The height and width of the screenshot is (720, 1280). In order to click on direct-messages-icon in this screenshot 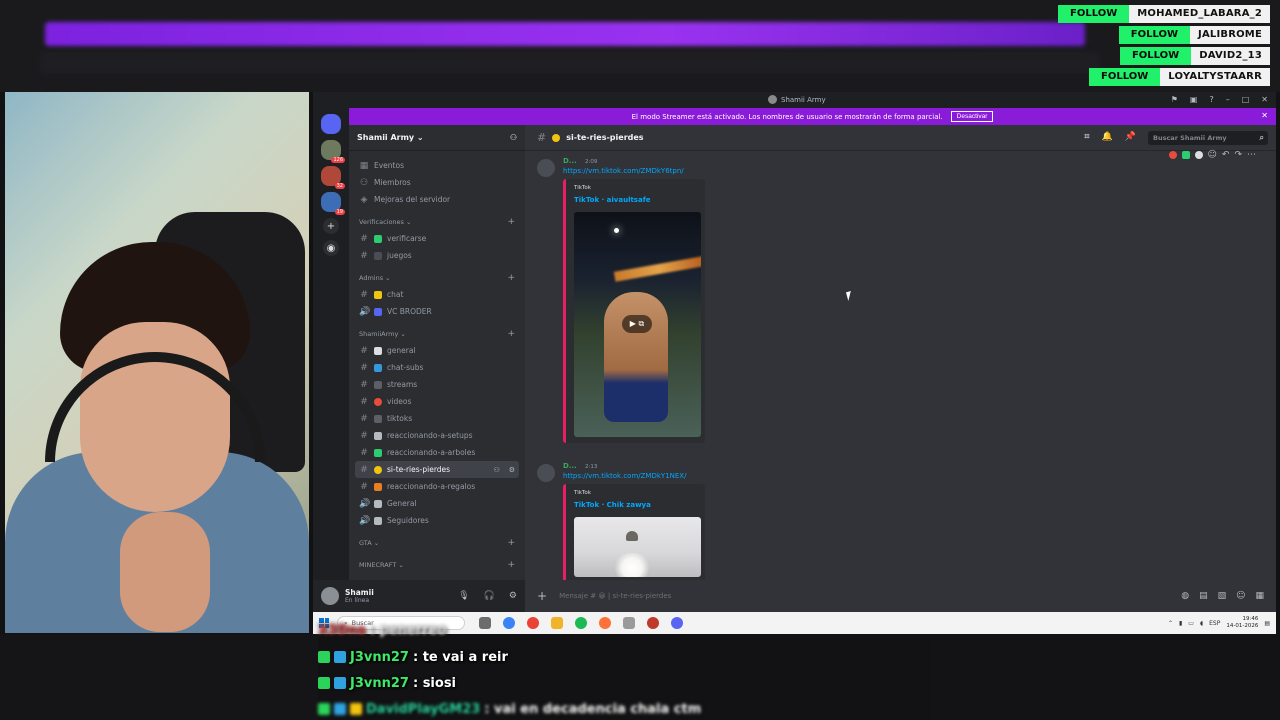, I will do `click(331, 124)`.